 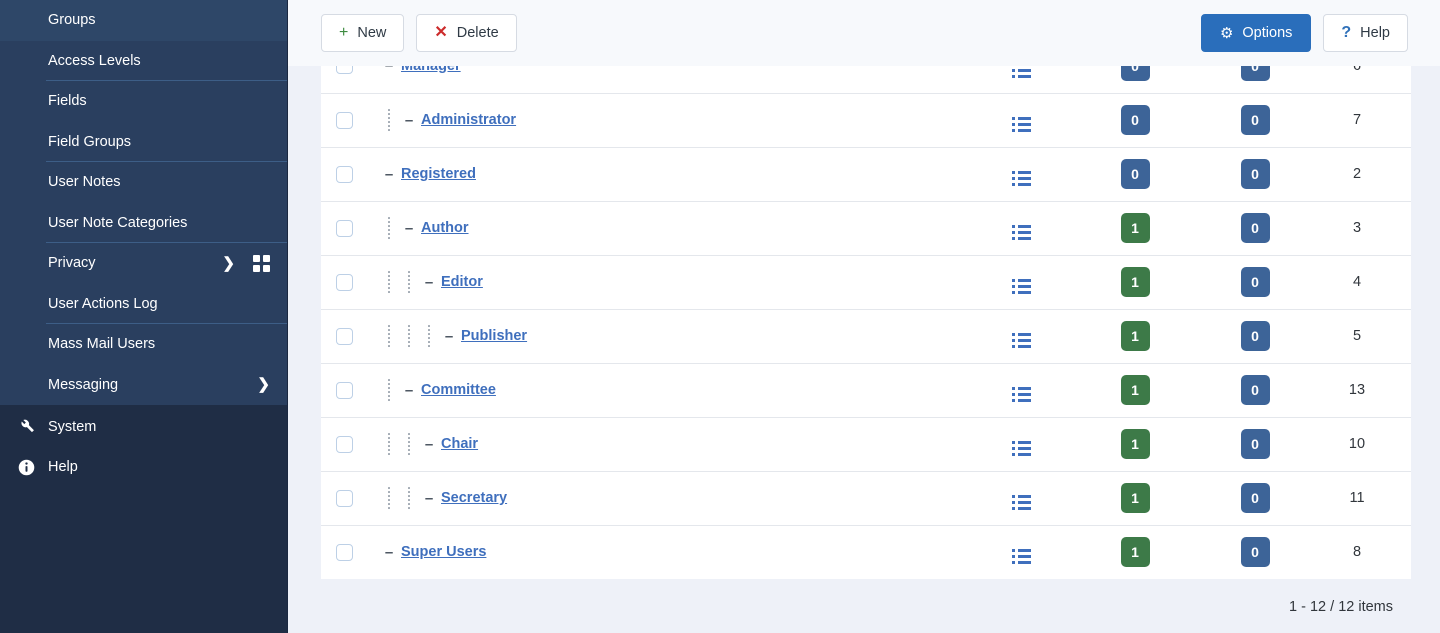 I want to click on new-button: + New, so click(x=363, y=33).